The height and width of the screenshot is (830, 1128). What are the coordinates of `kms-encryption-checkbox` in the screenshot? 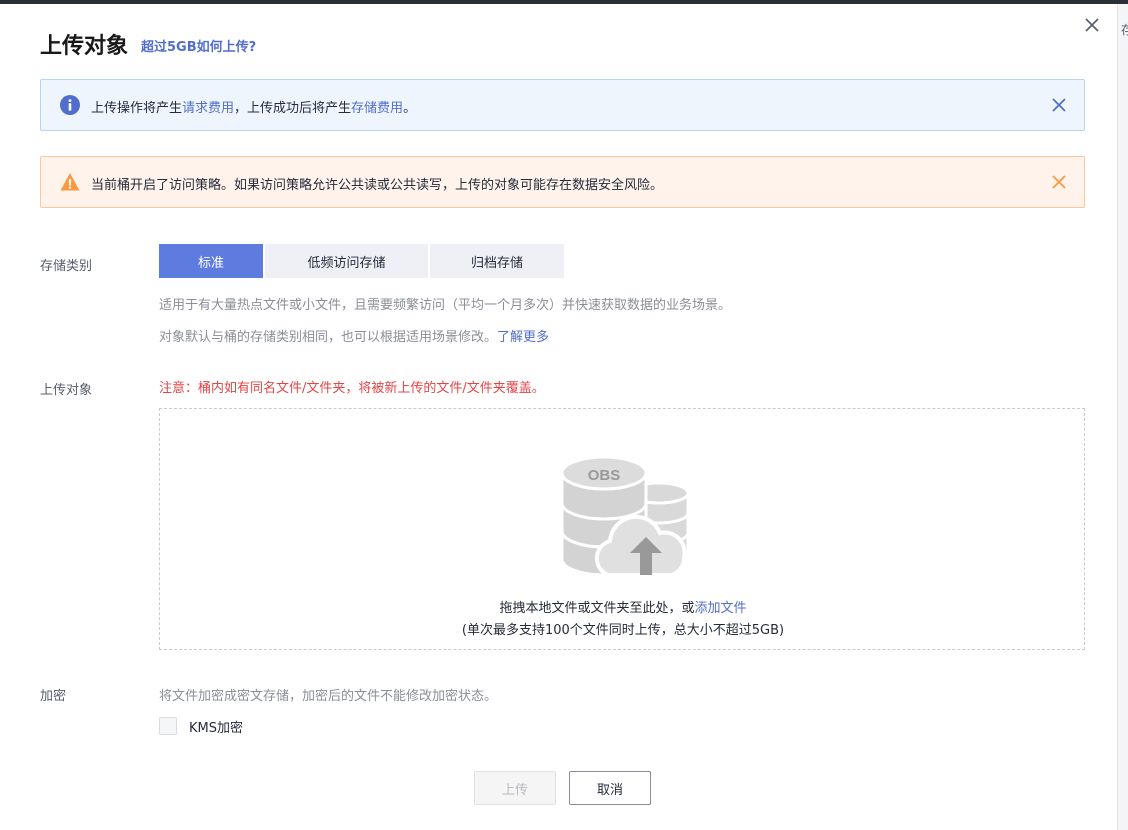 It's located at (168, 726).